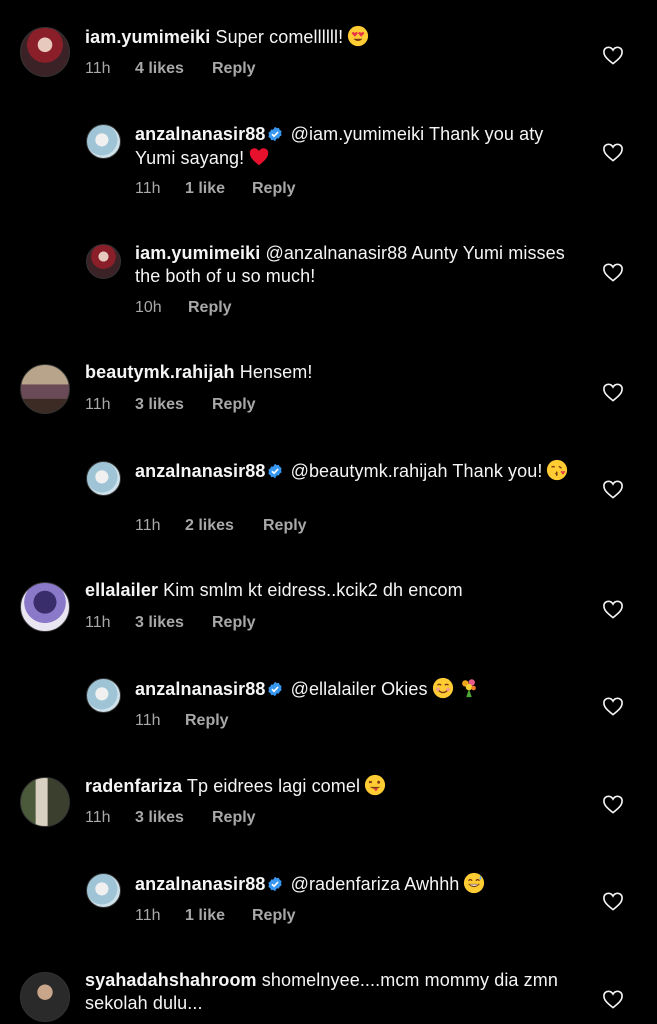 This screenshot has width=657, height=1024. I want to click on likes-count: 2 likes, so click(209, 526).